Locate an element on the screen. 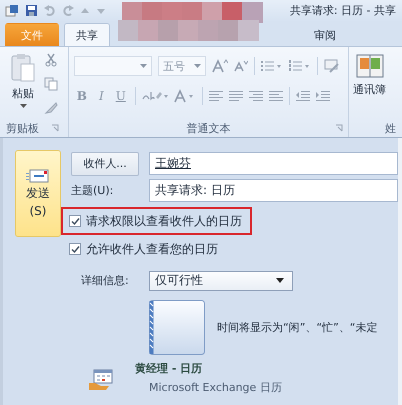 The image size is (402, 405). ribbon-tab: 审阅 is located at coordinates (325, 34).